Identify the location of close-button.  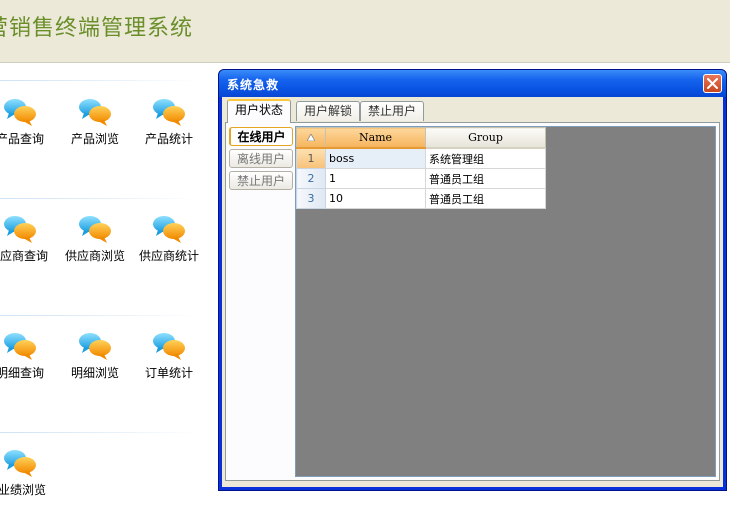
(712, 83).